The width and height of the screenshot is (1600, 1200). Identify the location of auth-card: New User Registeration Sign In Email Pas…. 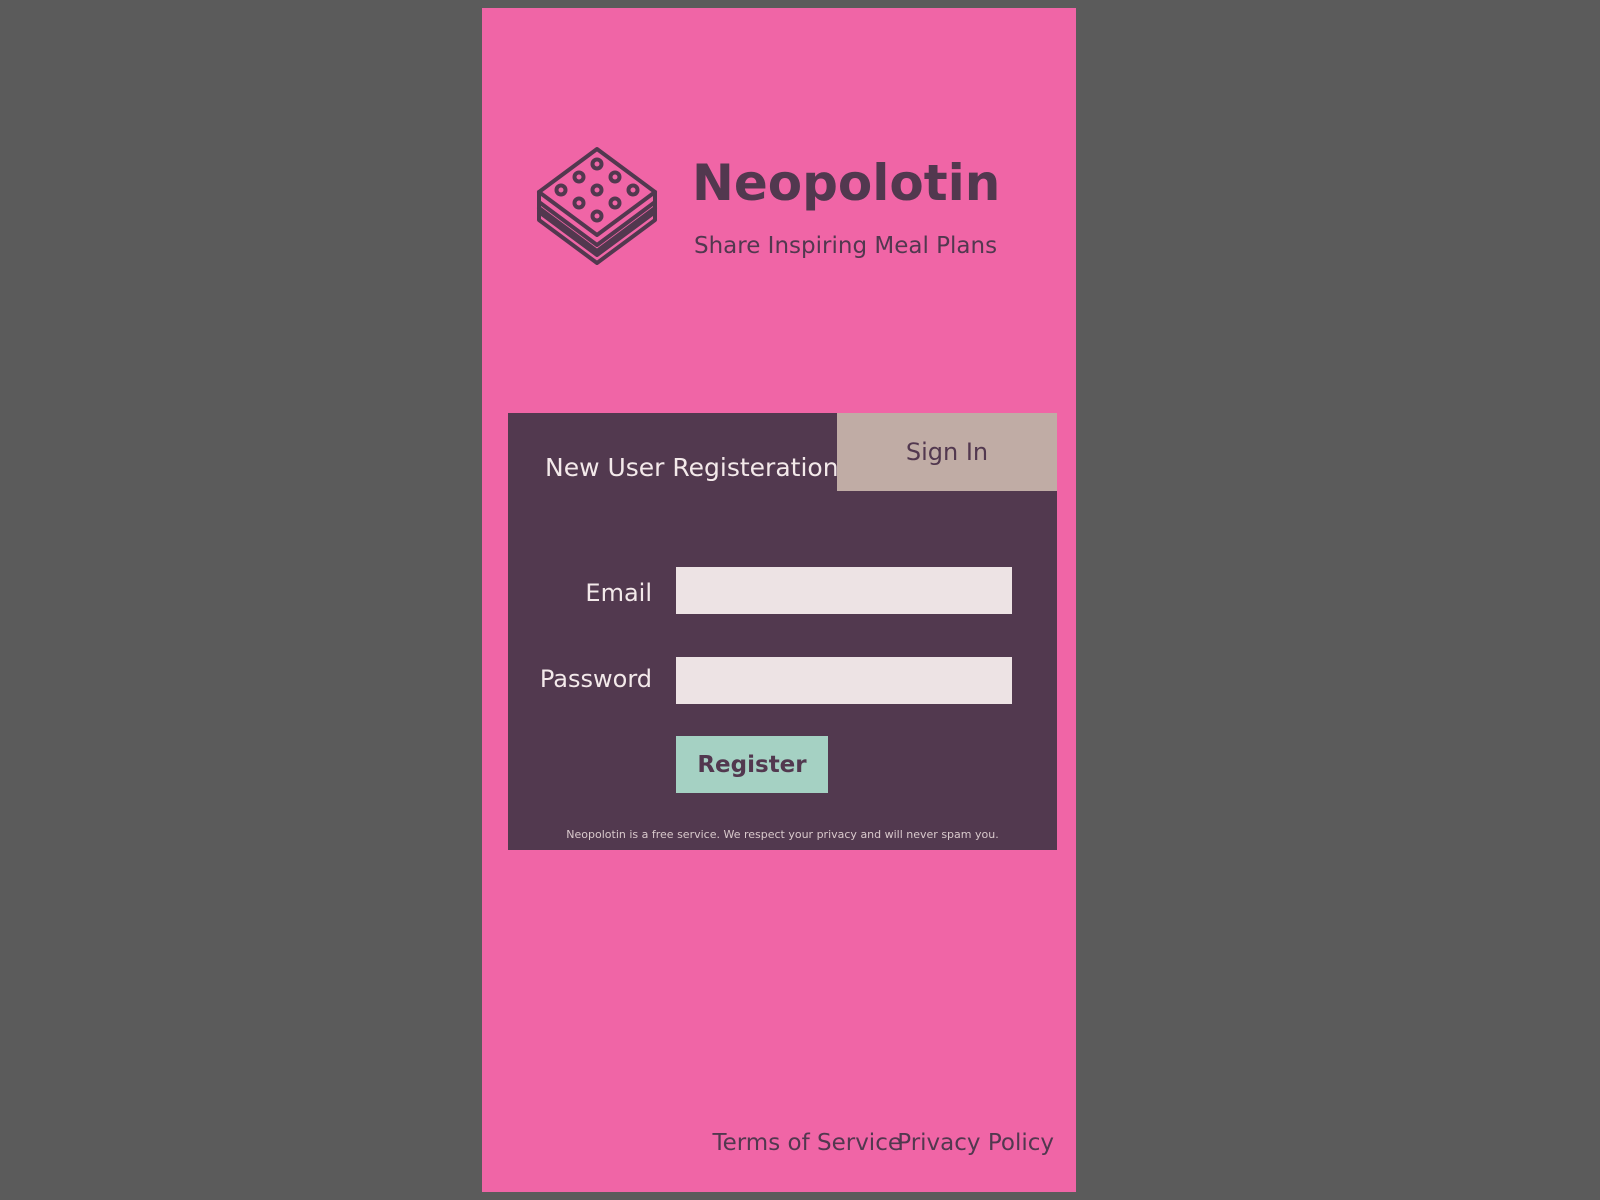
(782, 631).